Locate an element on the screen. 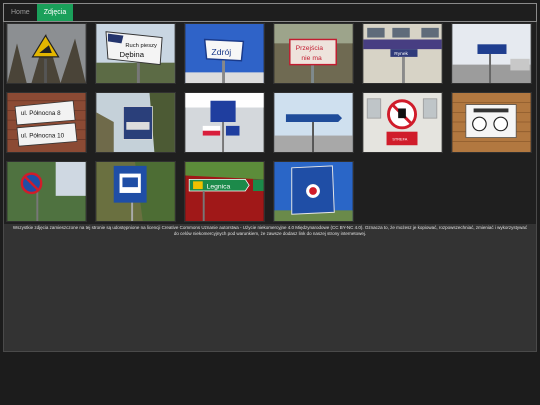 The height and width of the screenshot is (405, 540). photo-thumbnail: Zdrój is located at coordinates (224, 53).